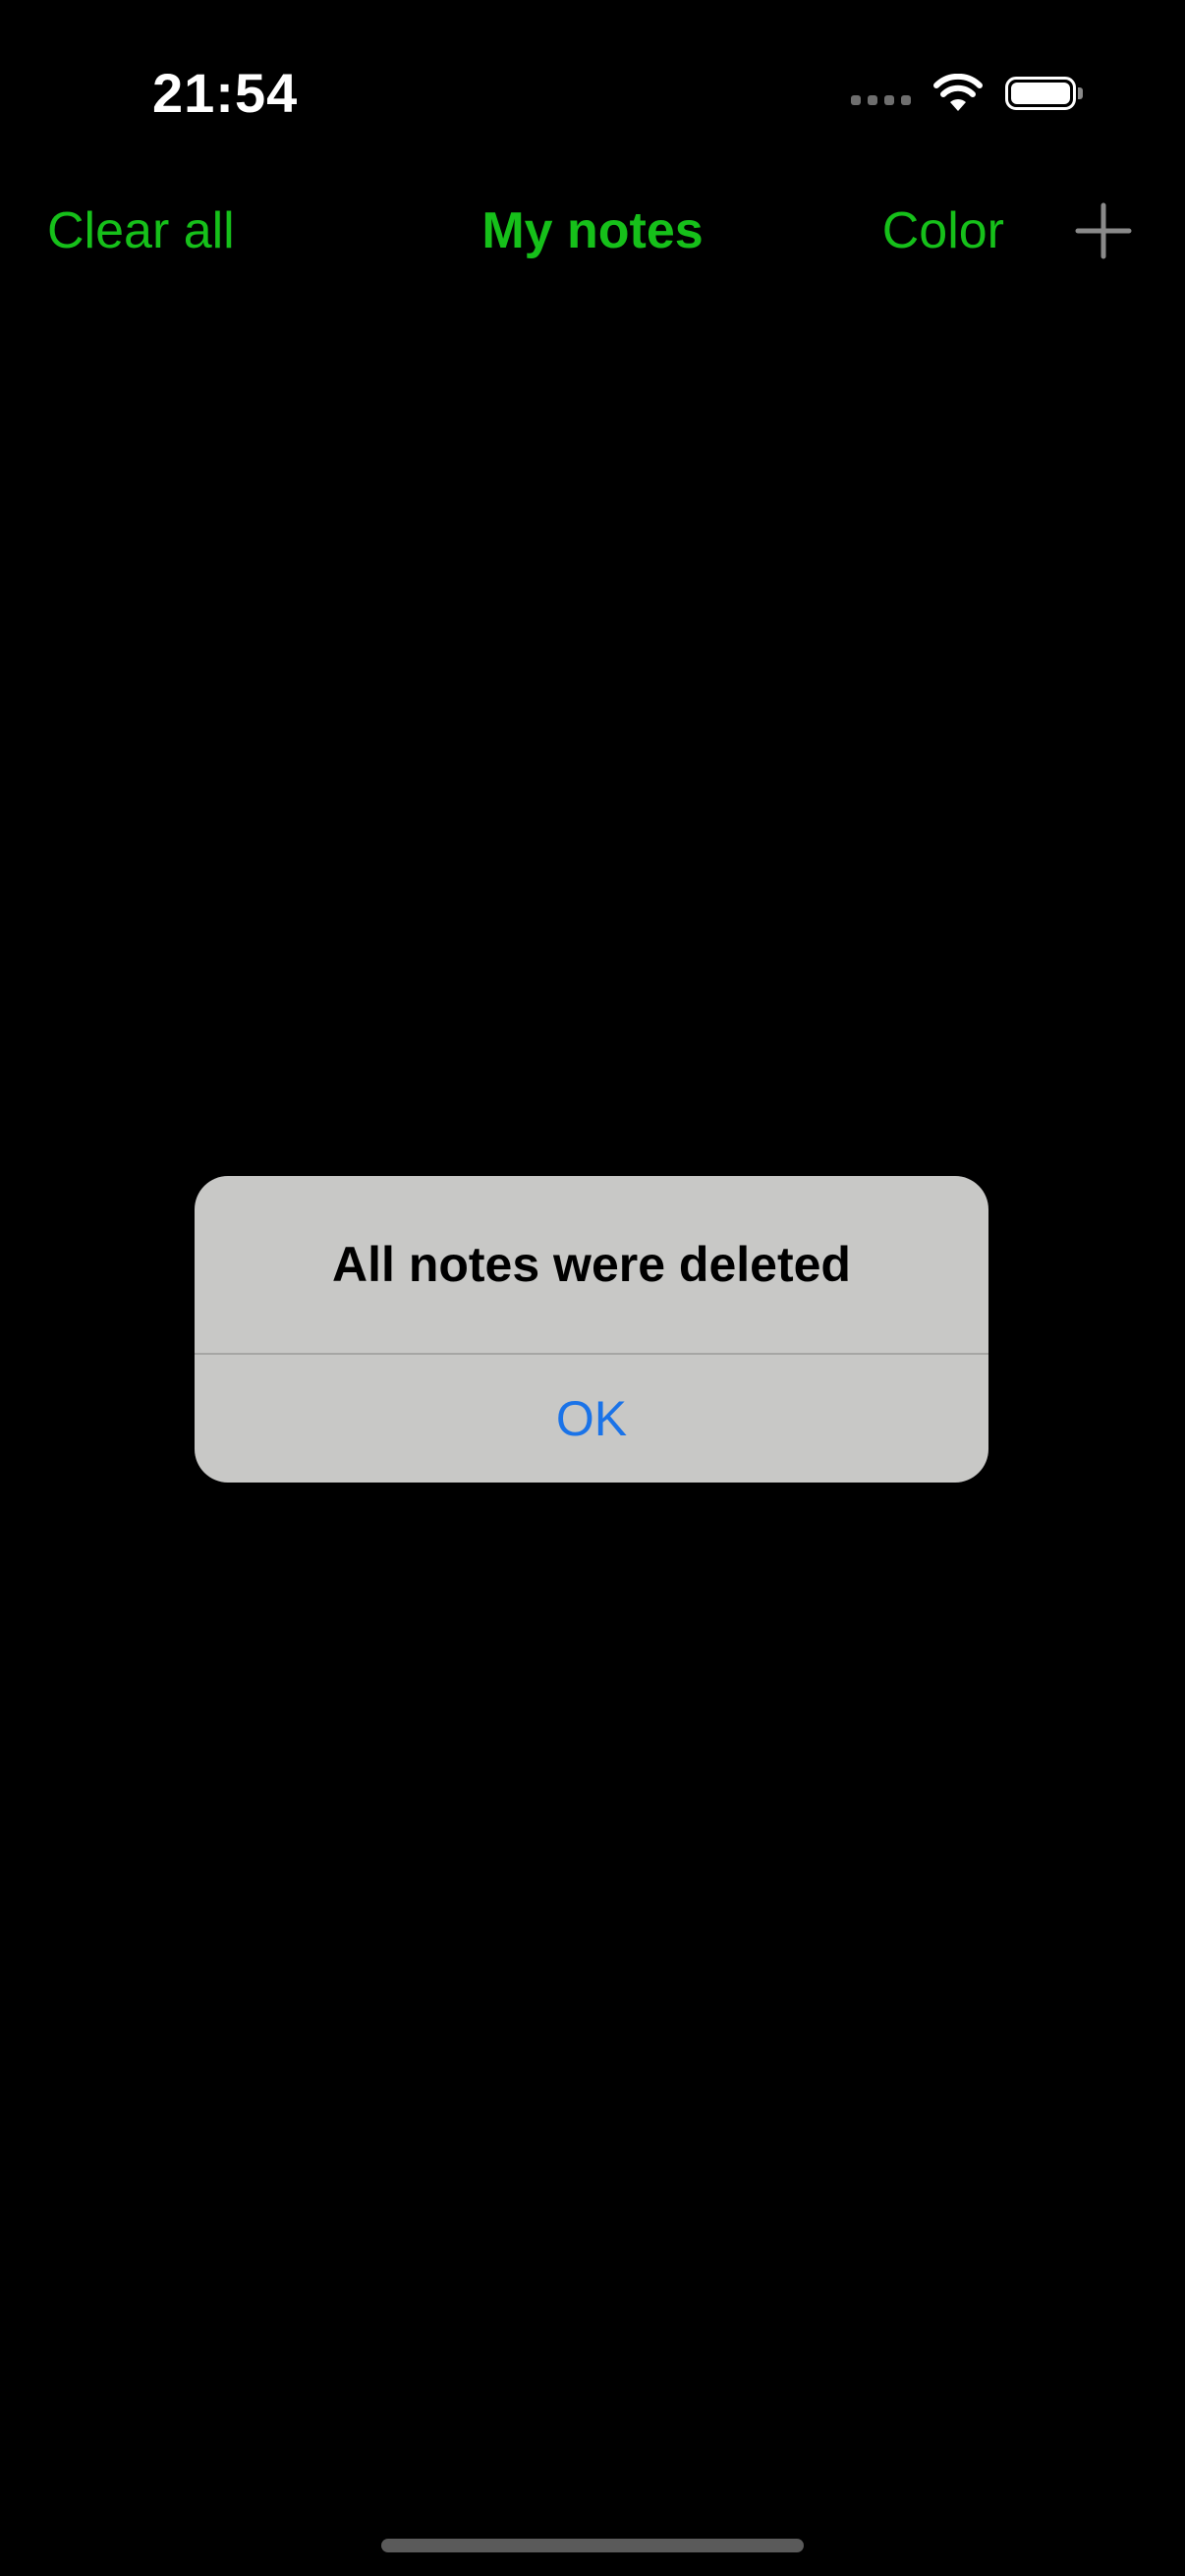 The height and width of the screenshot is (2576, 1185). I want to click on alert-dialog: All notes were deleted OK, so click(592, 1329).